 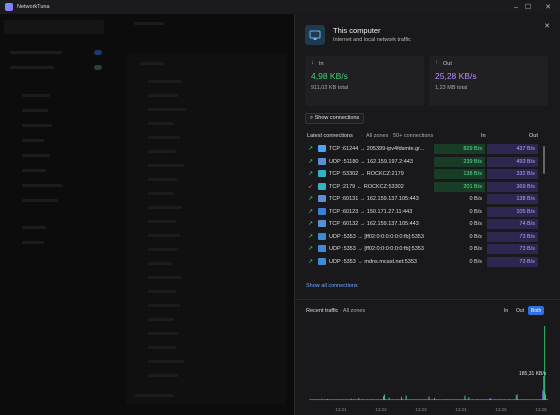 I want to click on out-arrow-icon: ↑, so click(x=436, y=63).